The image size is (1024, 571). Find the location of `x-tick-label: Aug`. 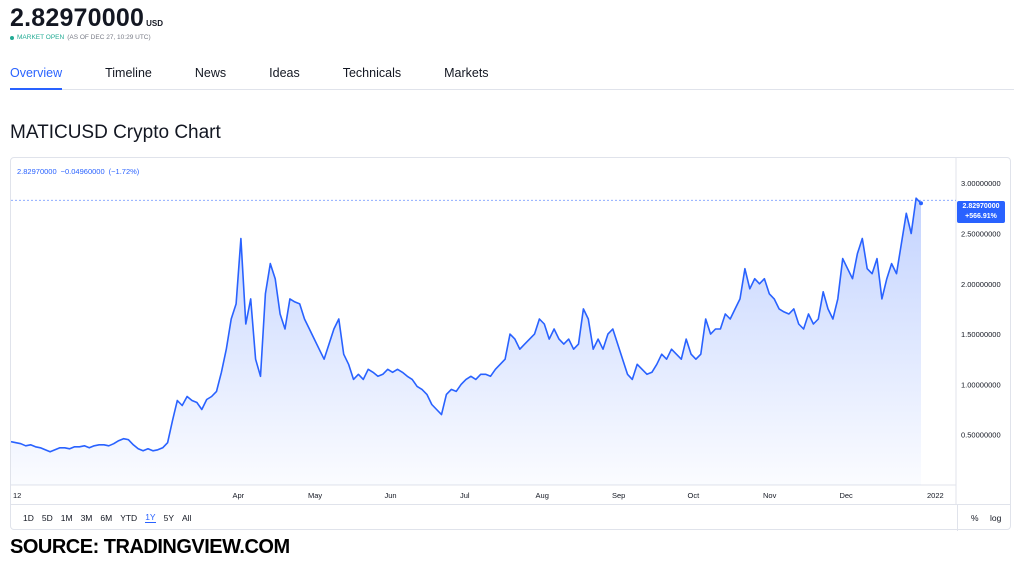

x-tick-label: Aug is located at coordinates (542, 495).